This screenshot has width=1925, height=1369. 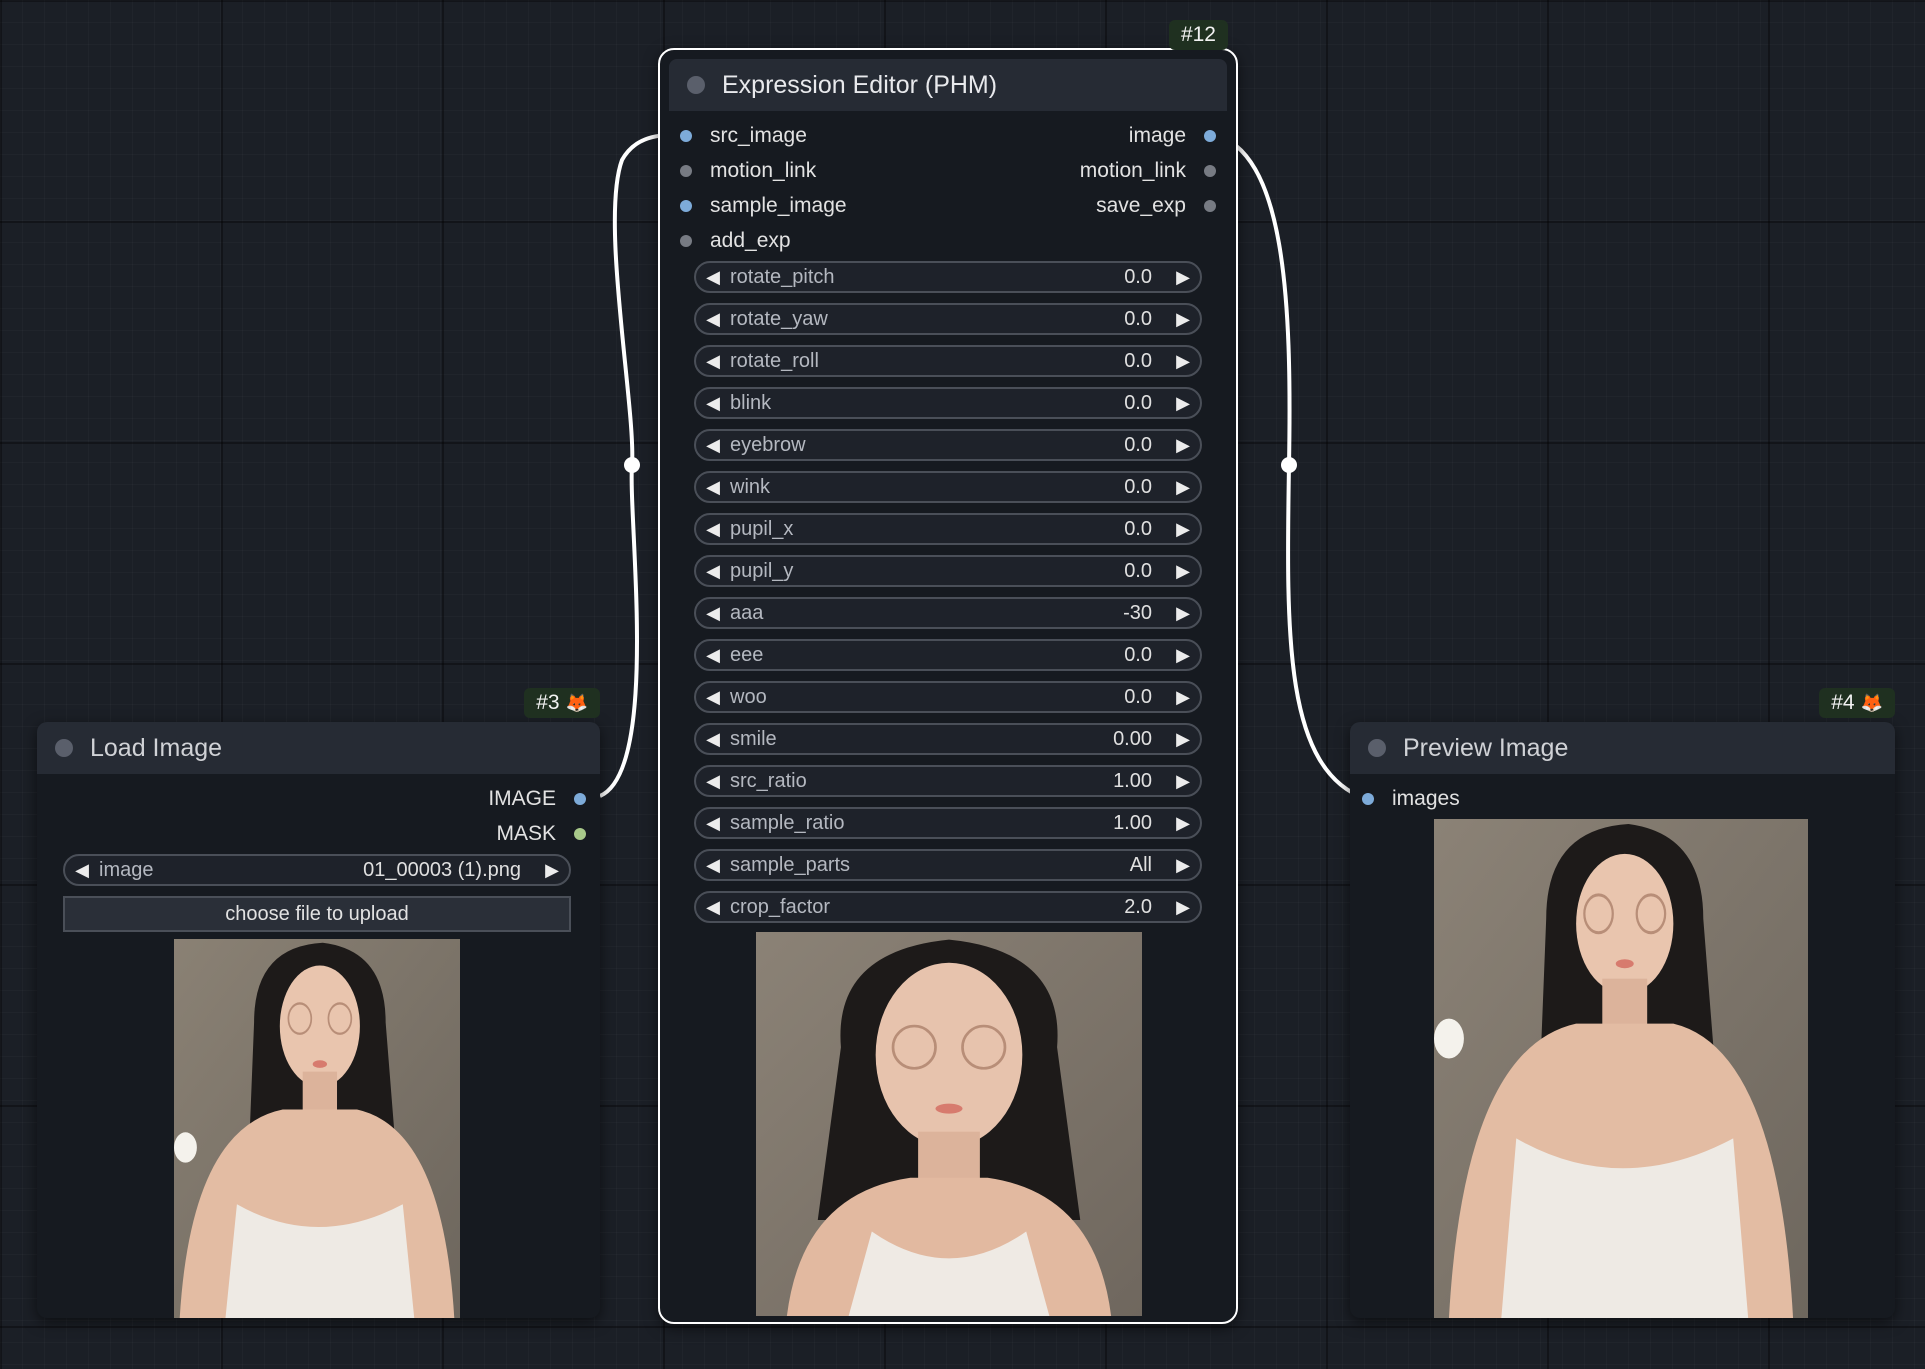 I want to click on node-header: Load Image, so click(x=318, y=748).